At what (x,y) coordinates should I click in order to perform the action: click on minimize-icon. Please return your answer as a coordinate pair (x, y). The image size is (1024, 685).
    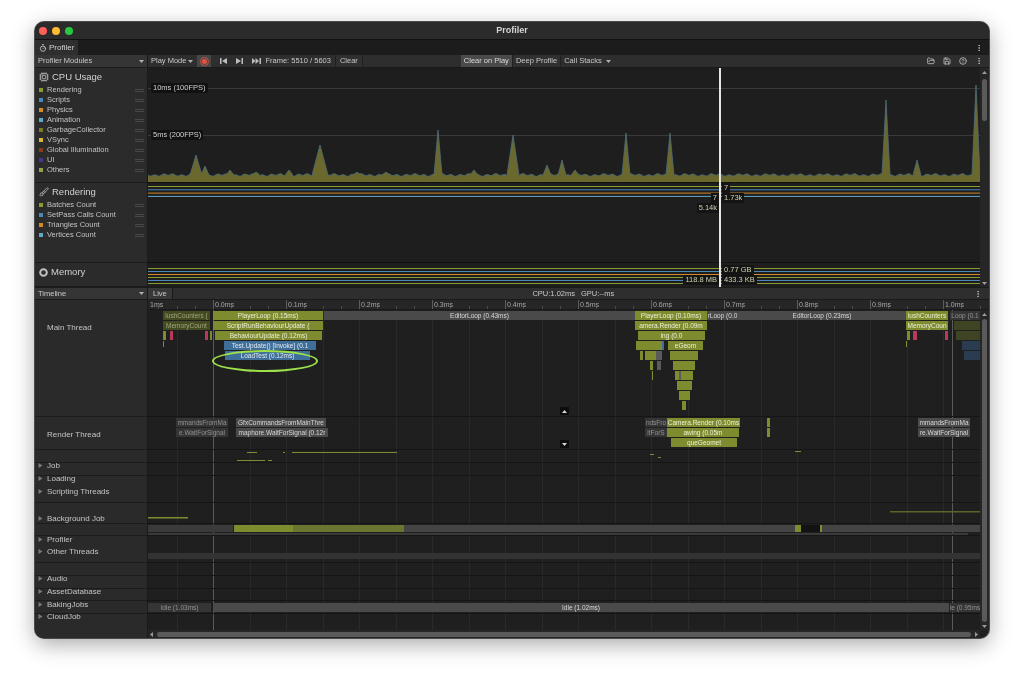
    Looking at the image, I should click on (56, 30).